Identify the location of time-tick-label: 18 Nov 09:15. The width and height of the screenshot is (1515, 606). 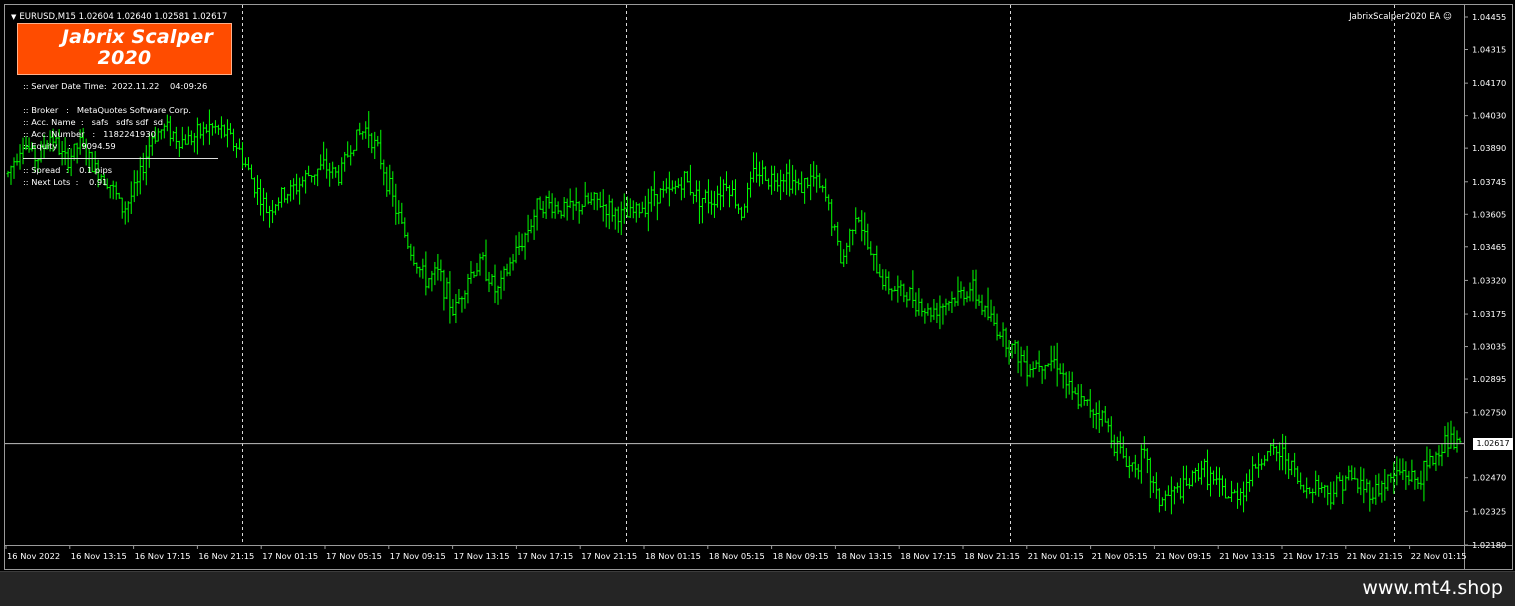
(801, 556).